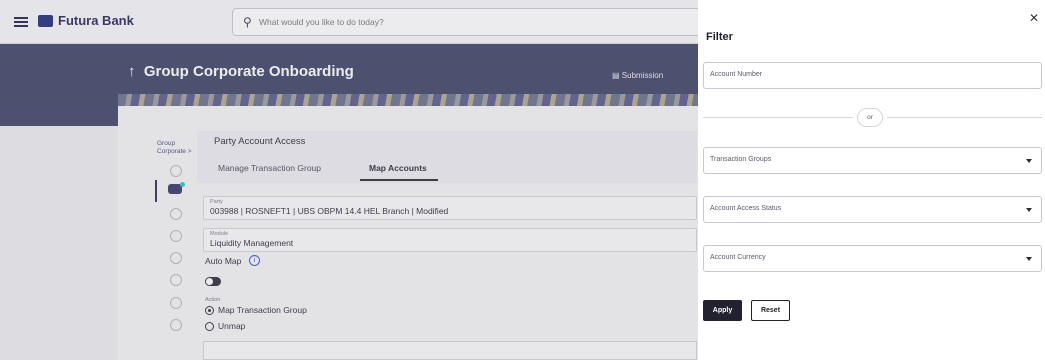  What do you see at coordinates (870, 117) in the screenshot?
I see `or-separator: or` at bounding box center [870, 117].